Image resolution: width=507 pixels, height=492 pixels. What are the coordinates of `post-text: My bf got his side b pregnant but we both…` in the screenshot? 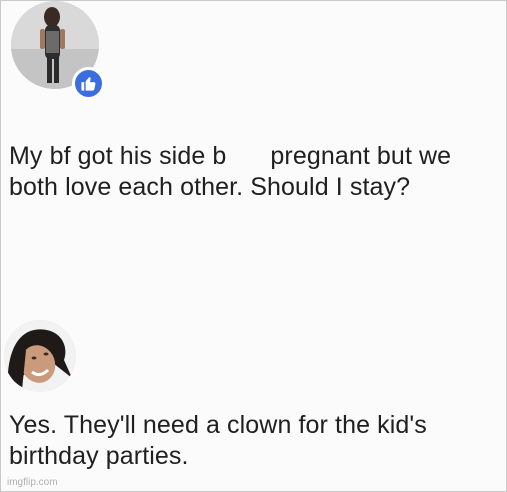 It's located at (257, 172).